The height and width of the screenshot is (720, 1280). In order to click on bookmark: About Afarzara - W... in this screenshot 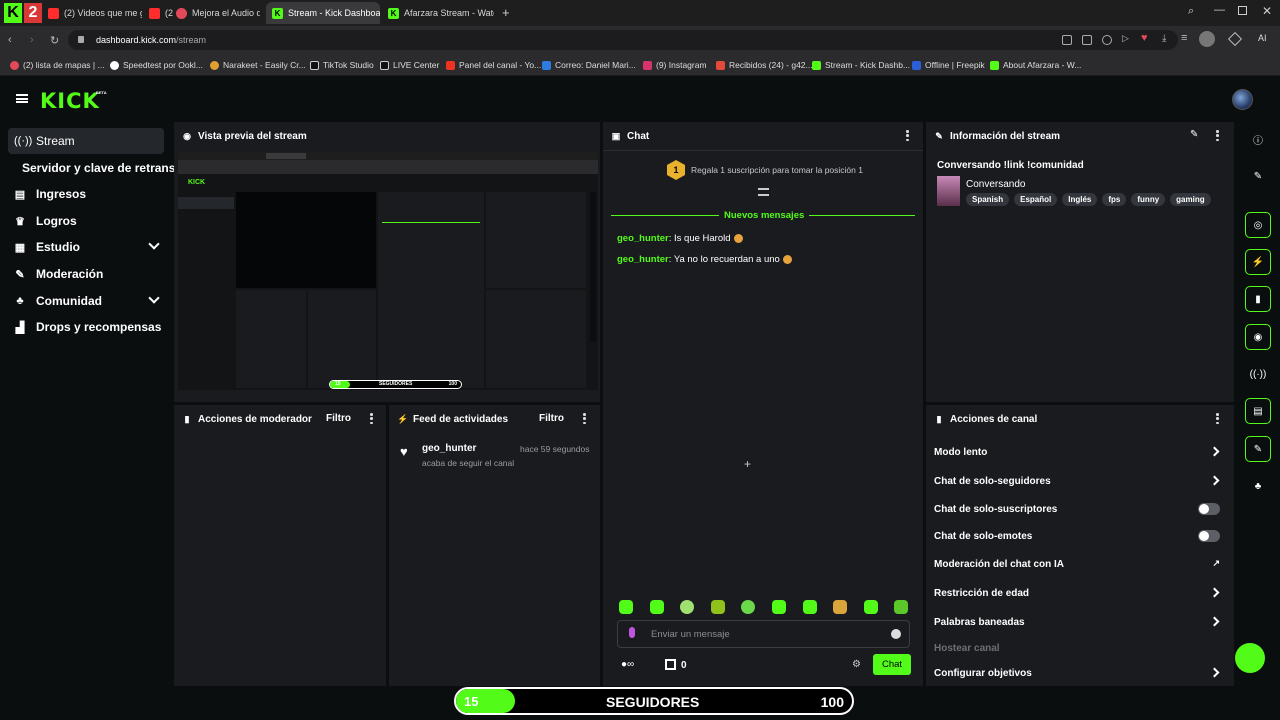, I will do `click(1035, 65)`.